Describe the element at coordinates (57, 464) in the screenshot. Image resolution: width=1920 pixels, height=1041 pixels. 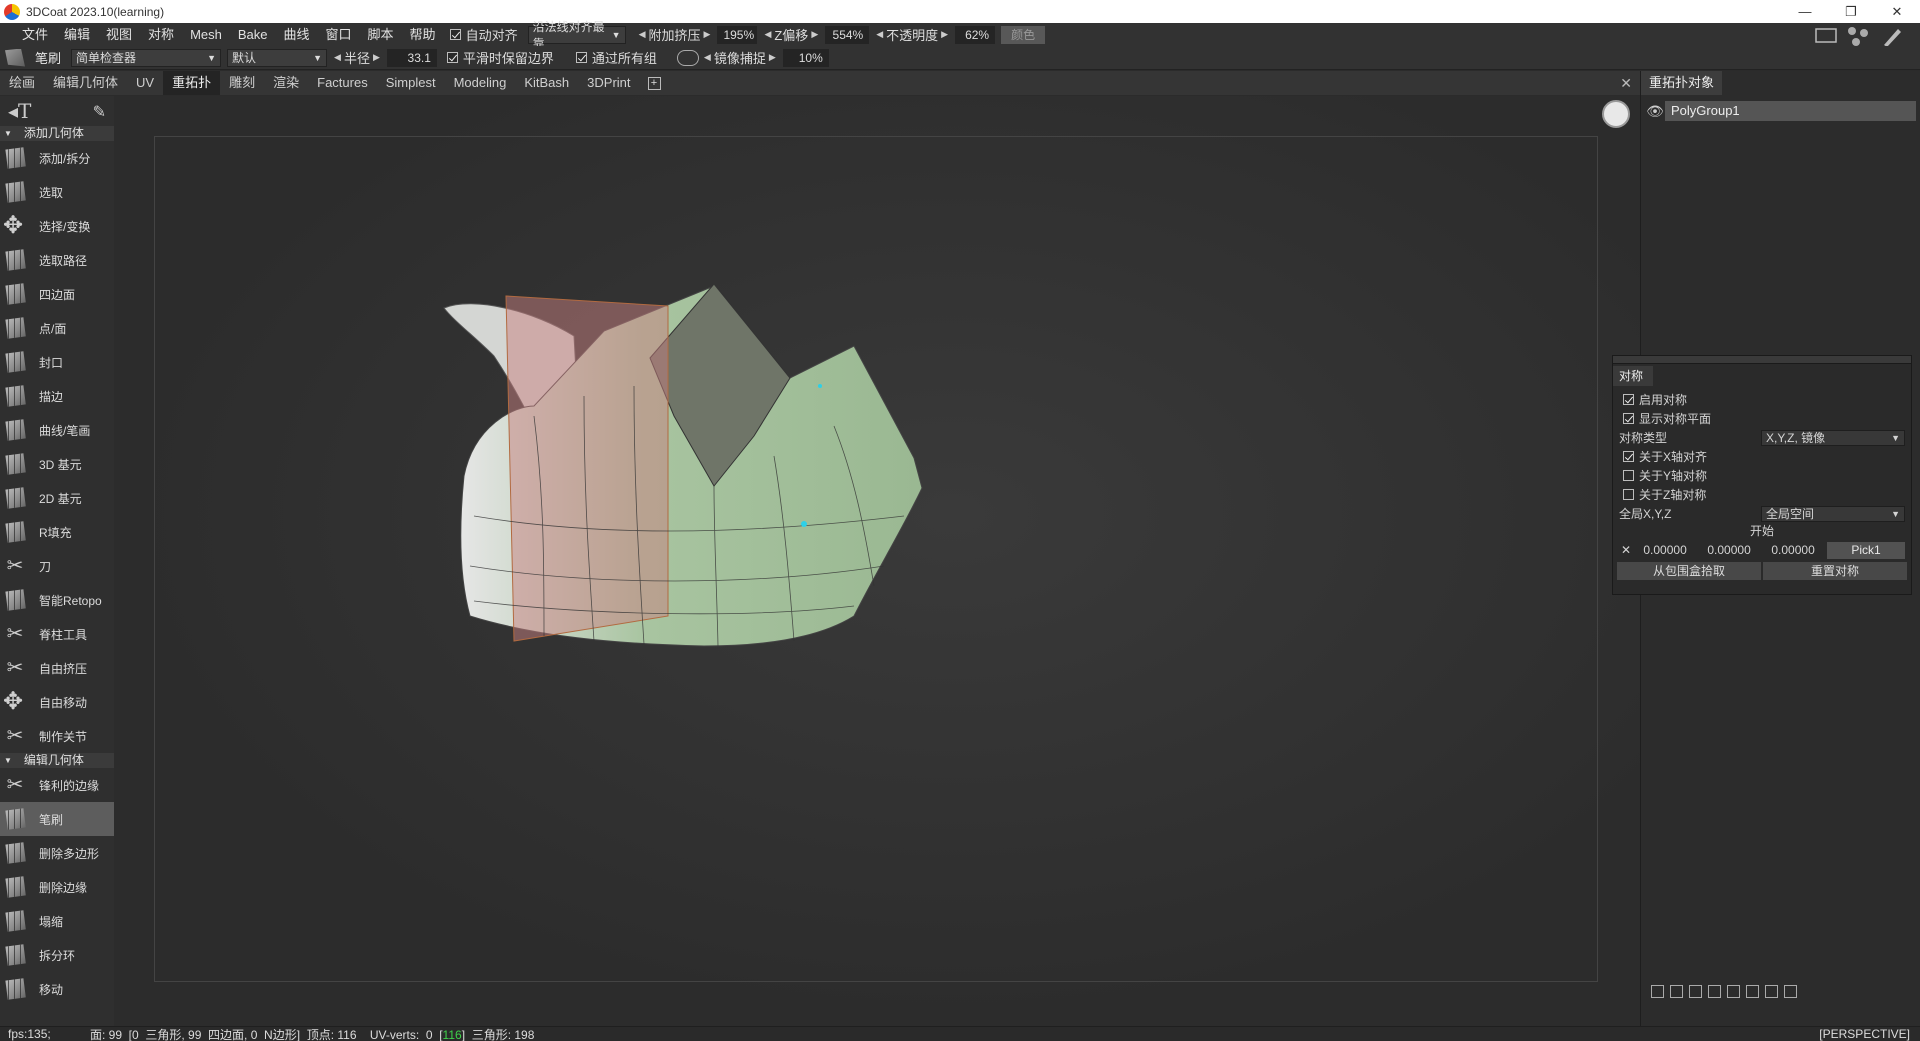
I see `tool-item: 3D 基元` at that location.